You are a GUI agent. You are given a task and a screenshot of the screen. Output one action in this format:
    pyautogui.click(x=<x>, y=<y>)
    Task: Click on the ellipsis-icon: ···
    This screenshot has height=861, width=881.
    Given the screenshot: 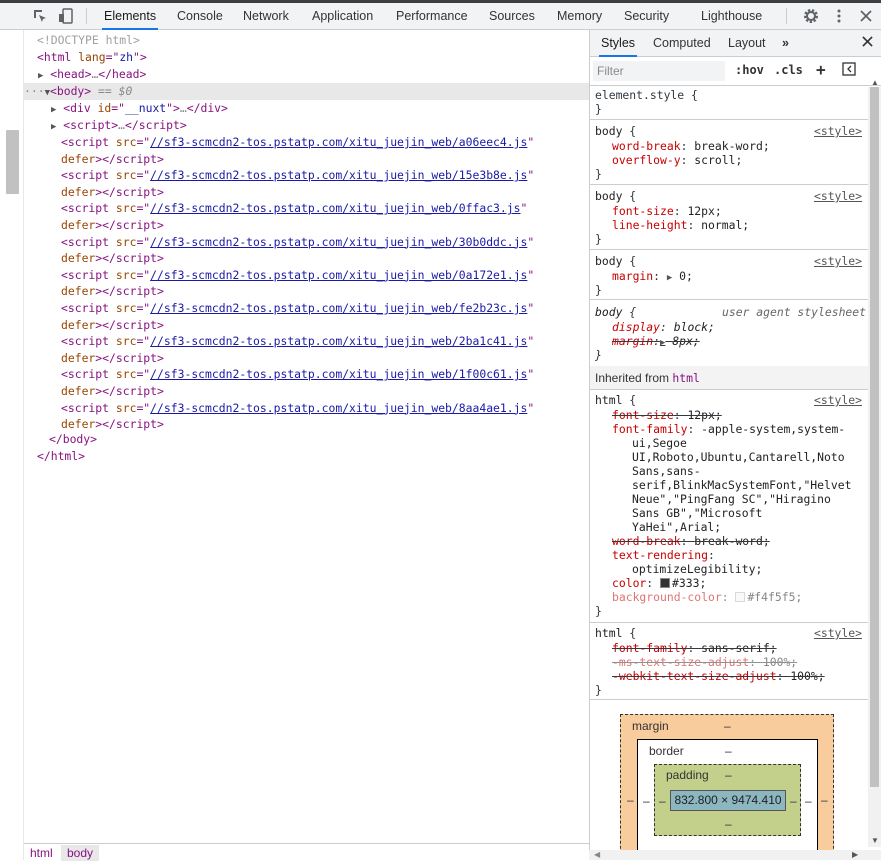 What is the action you would take?
    pyautogui.click(x=34, y=91)
    